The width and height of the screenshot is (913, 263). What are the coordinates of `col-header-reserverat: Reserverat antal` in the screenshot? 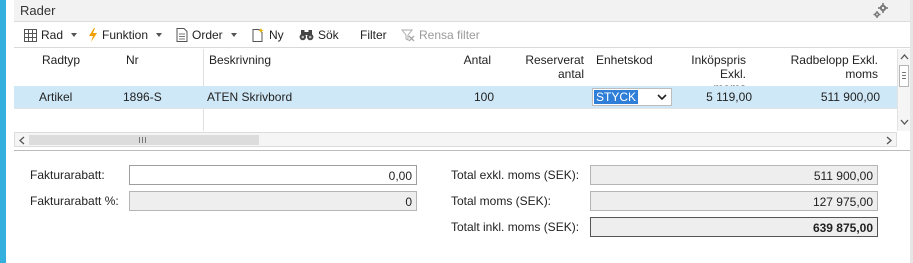 It's located at (549, 67).